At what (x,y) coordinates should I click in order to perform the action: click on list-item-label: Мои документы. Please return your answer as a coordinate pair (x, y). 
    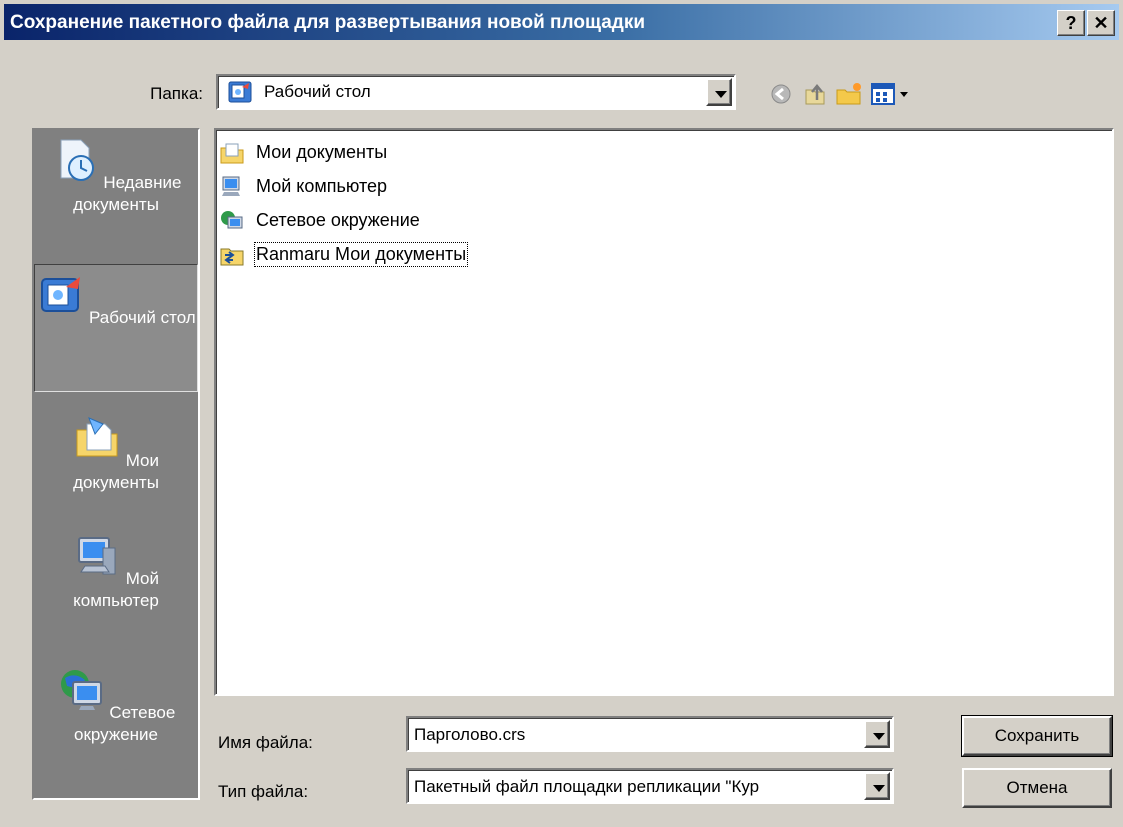
    Looking at the image, I should click on (322, 152).